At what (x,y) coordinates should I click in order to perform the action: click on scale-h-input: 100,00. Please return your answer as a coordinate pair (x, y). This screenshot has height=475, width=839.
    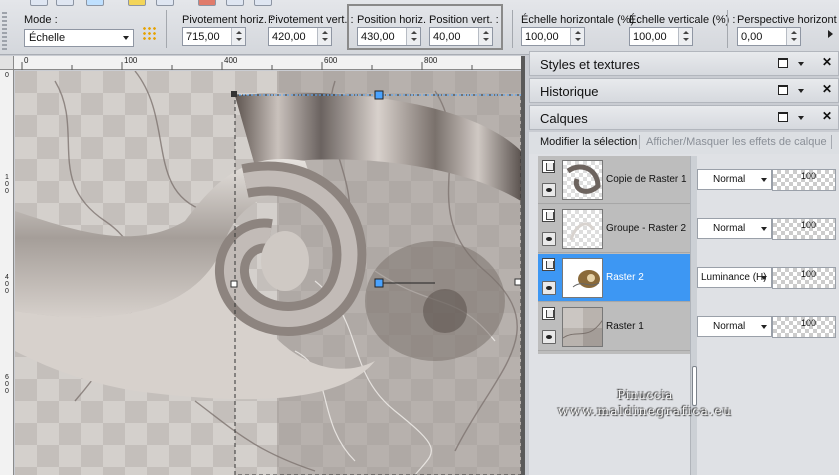
    Looking at the image, I should click on (553, 36).